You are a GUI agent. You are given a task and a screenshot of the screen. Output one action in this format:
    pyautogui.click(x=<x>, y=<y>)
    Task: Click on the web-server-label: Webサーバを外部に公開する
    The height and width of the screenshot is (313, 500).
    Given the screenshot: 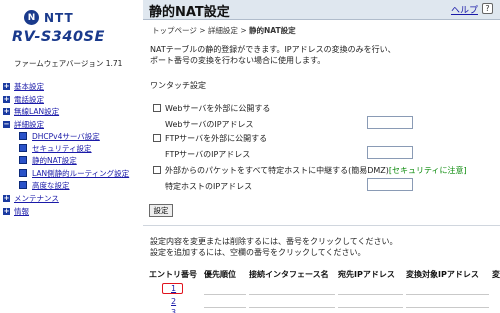 What is the action you would take?
    pyautogui.click(x=218, y=108)
    